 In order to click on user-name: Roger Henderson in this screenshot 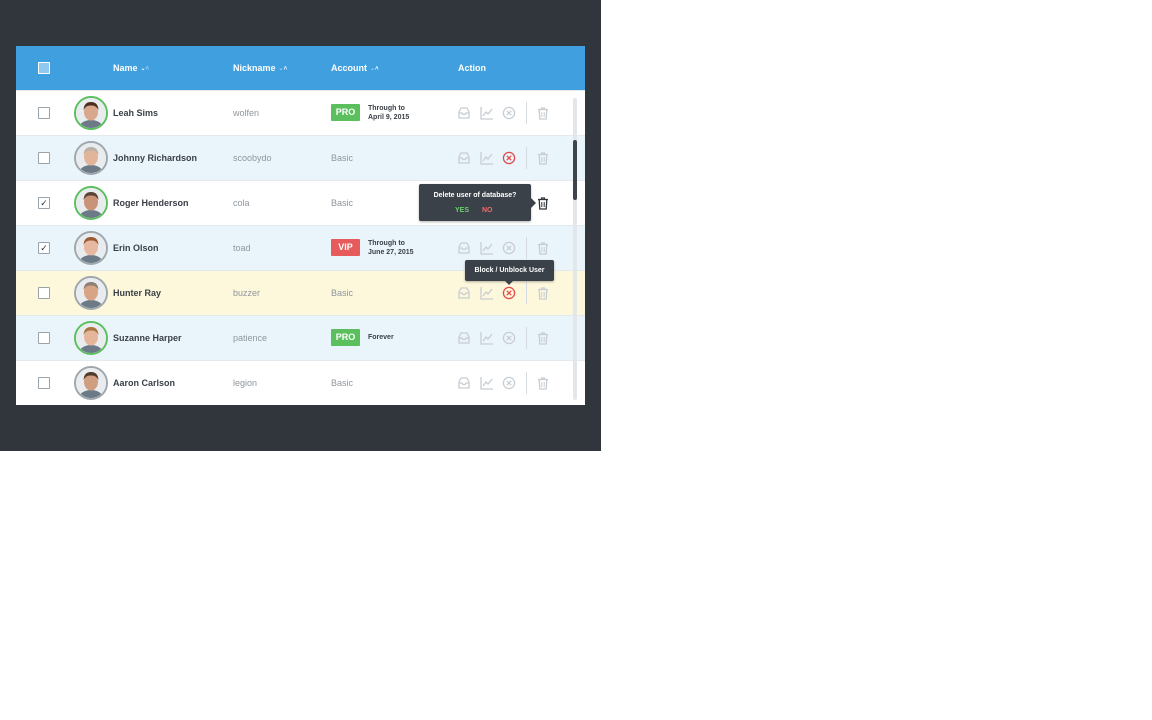, I will do `click(151, 203)`.